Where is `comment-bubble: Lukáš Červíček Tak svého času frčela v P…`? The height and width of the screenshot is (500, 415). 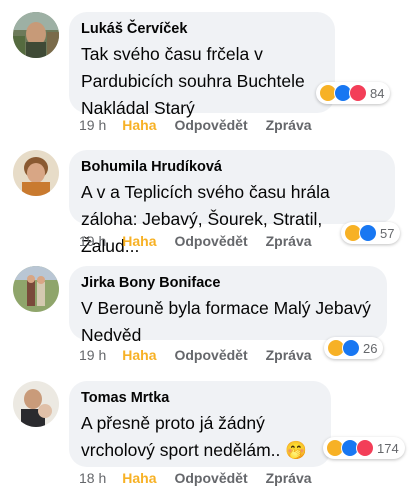
comment-bubble: Lukáš Červíček Tak svého času frčela v P… is located at coordinates (202, 65).